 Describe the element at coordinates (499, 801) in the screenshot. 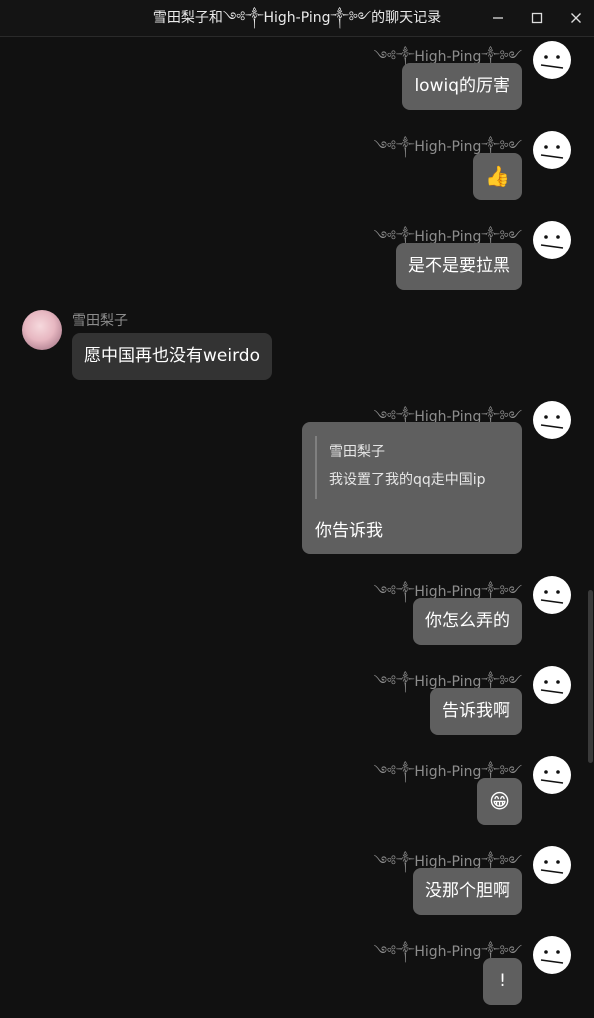

I see `message-bubble: 😁` at that location.